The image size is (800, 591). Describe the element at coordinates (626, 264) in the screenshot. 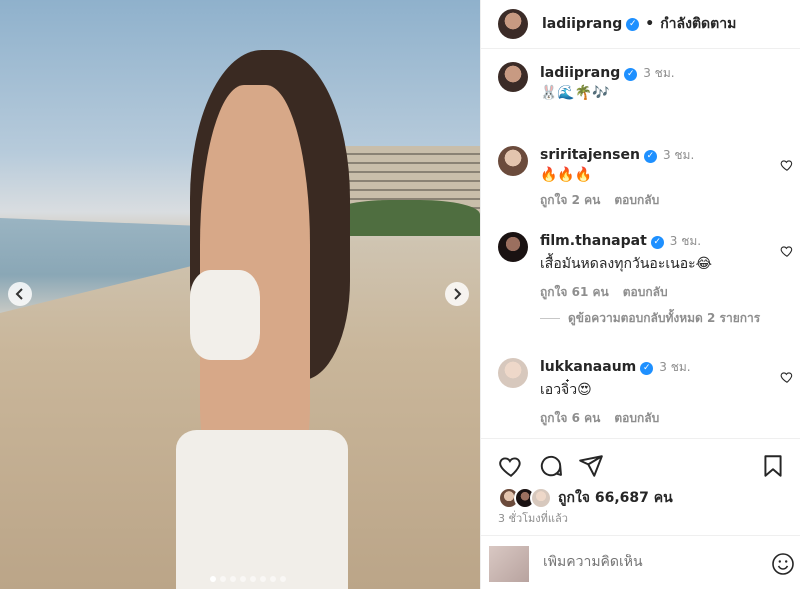

I see `comment-text: เสื้อมันหดลงทุกวันอะเนอะ😂` at that location.